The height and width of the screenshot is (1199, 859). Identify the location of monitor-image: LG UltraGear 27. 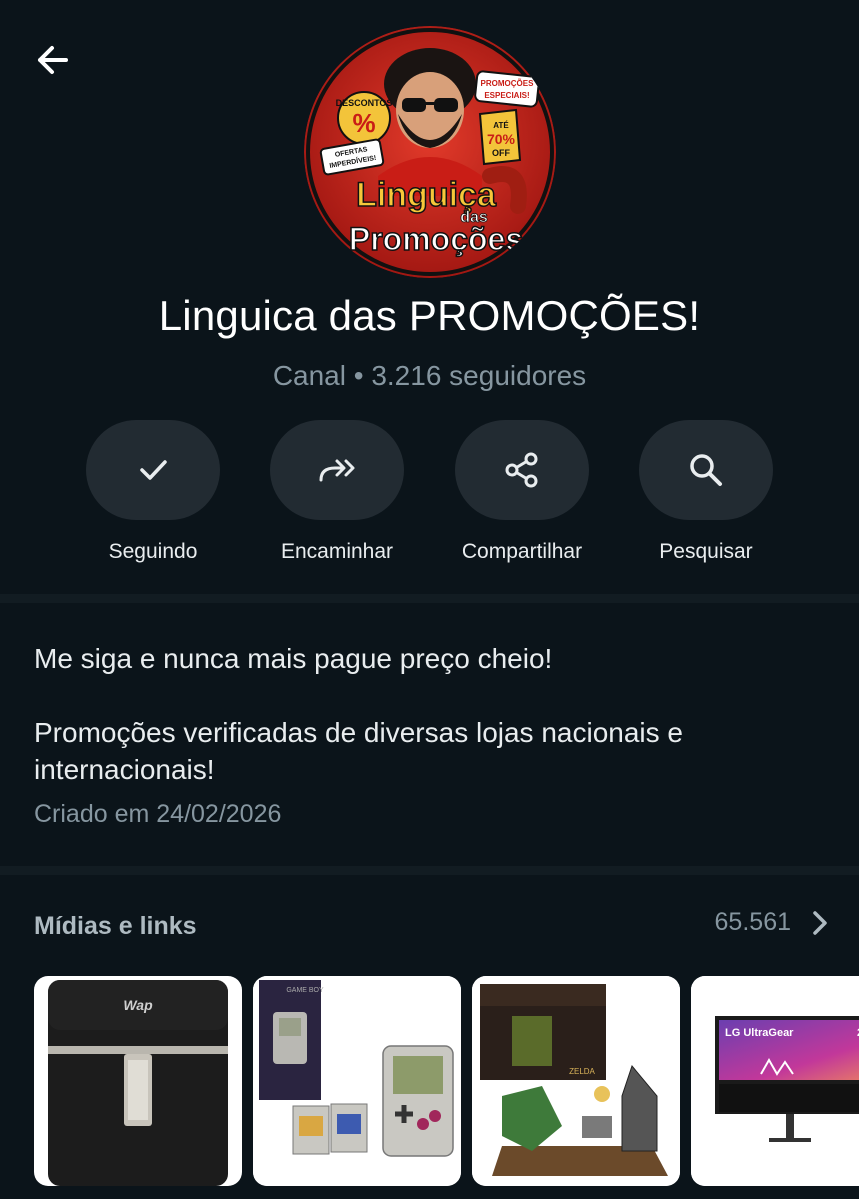
(775, 1081).